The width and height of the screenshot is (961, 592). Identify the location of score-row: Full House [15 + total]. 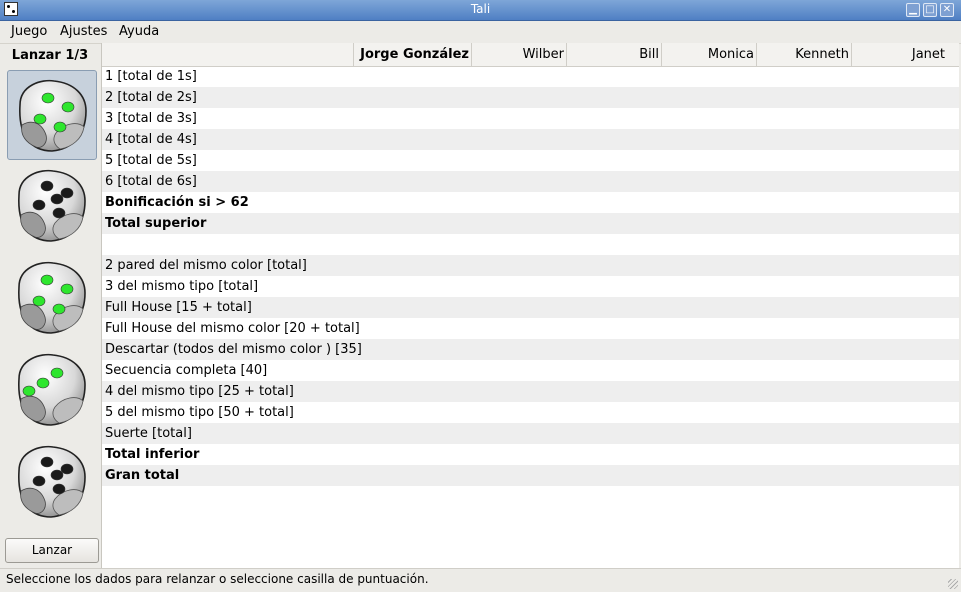
(530, 307).